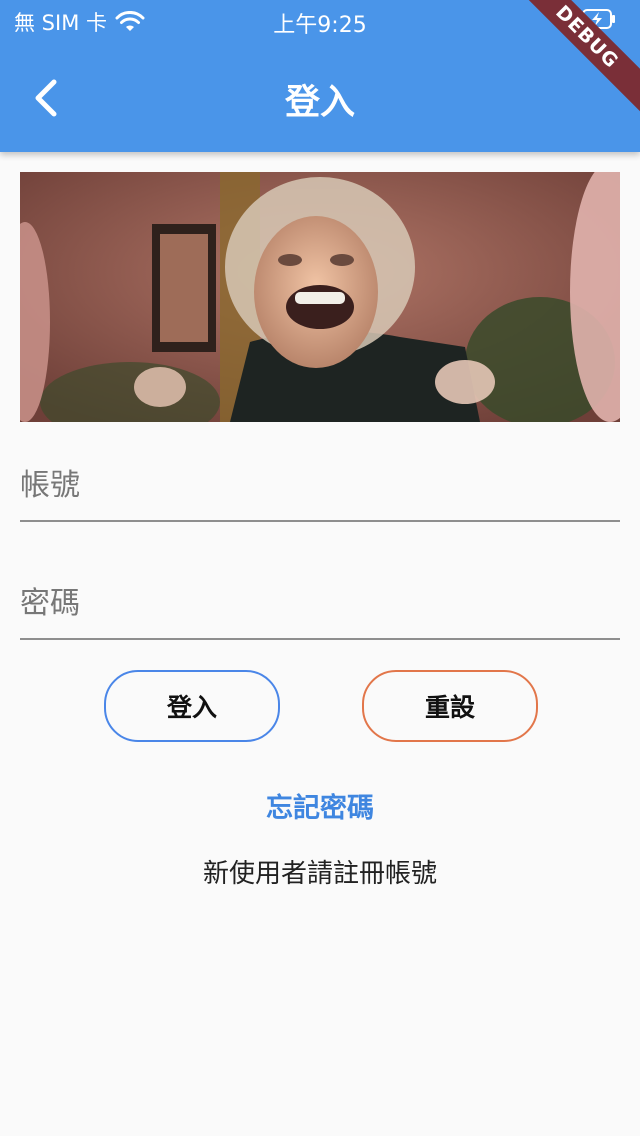 This screenshot has width=640, height=1136. I want to click on login-button: 登入, so click(192, 706).